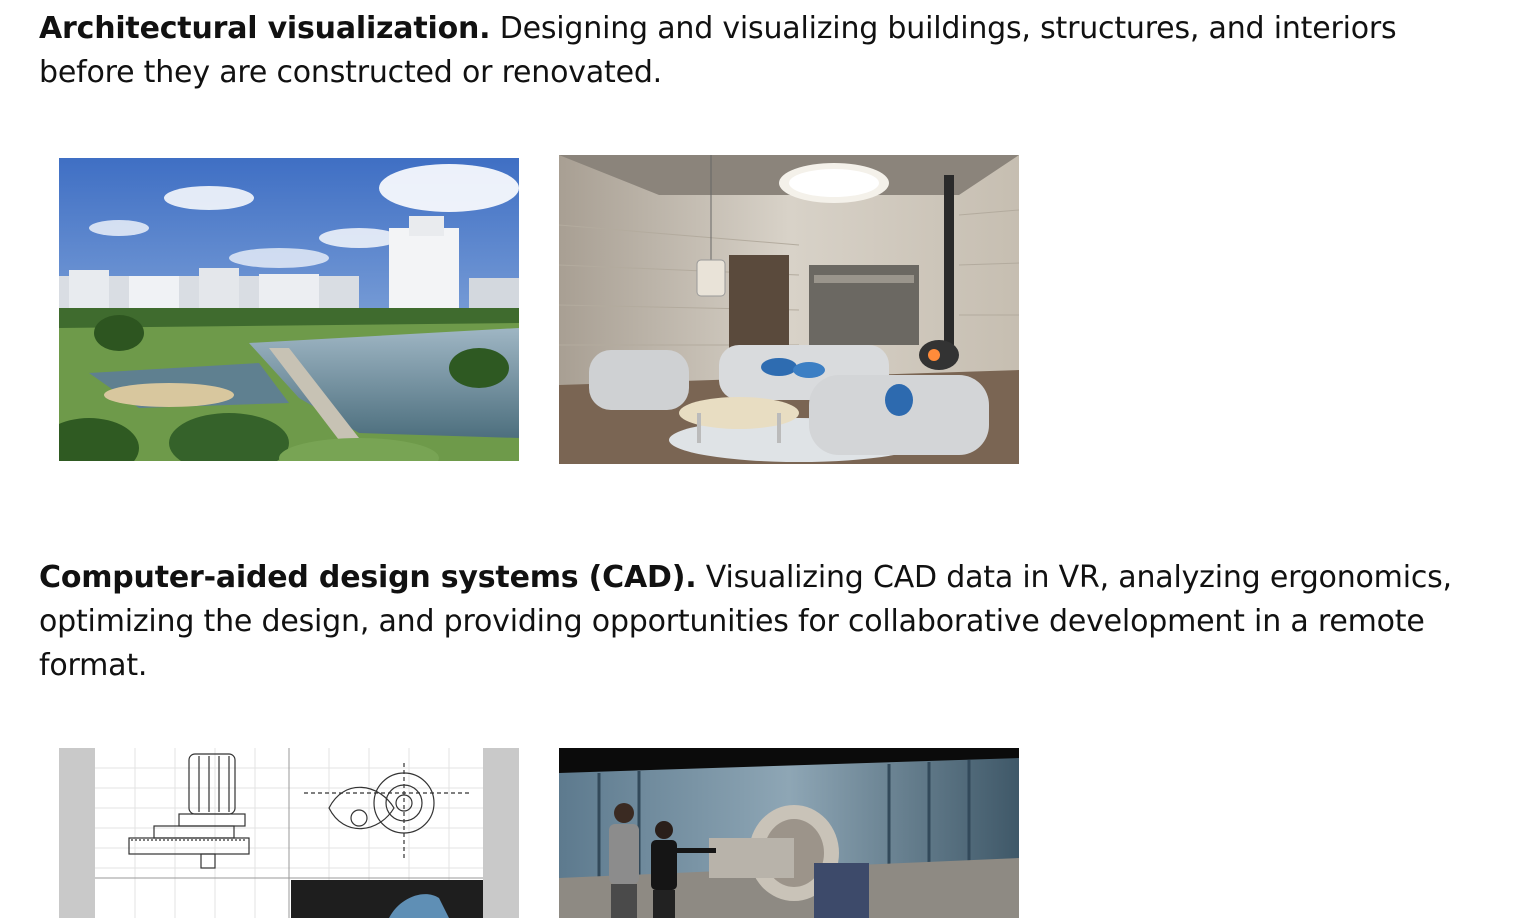 This screenshot has height=918, width=1526. What do you see at coordinates (265, 28) in the screenshot?
I see `section-architectural-heading: Architectural visualization.` at bounding box center [265, 28].